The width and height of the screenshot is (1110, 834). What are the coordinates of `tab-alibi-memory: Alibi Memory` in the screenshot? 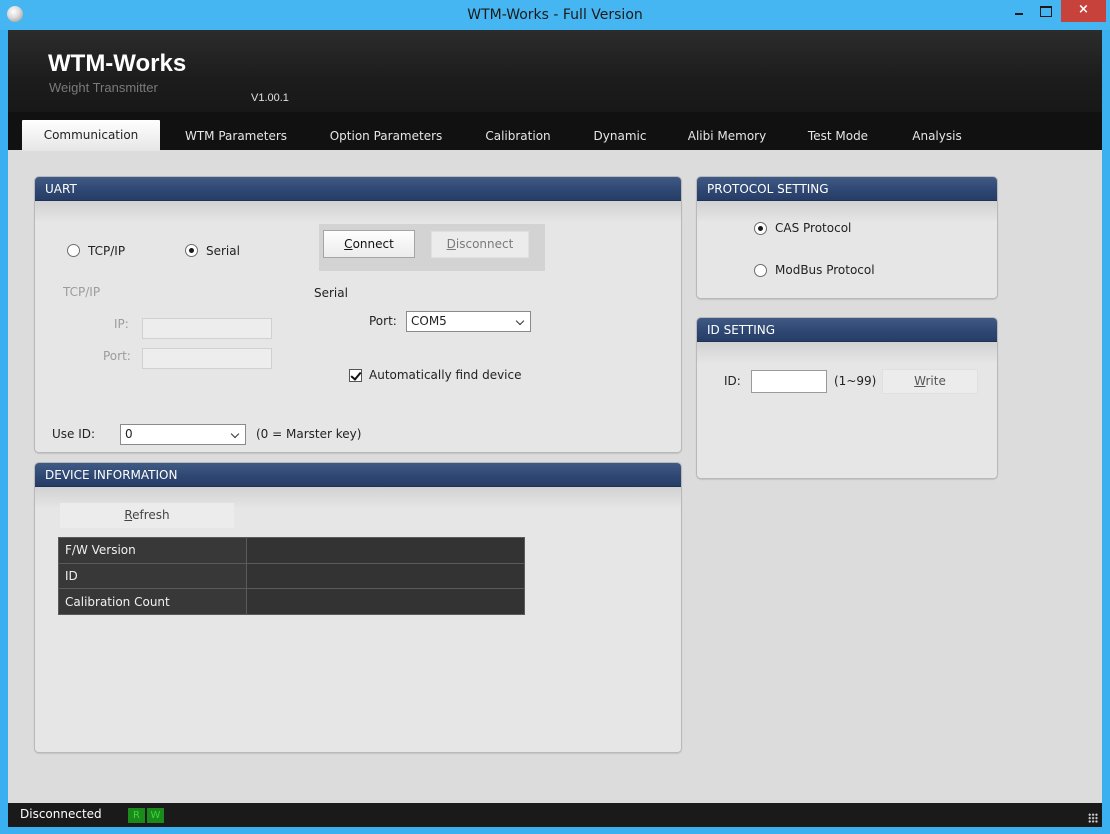 It's located at (727, 136).